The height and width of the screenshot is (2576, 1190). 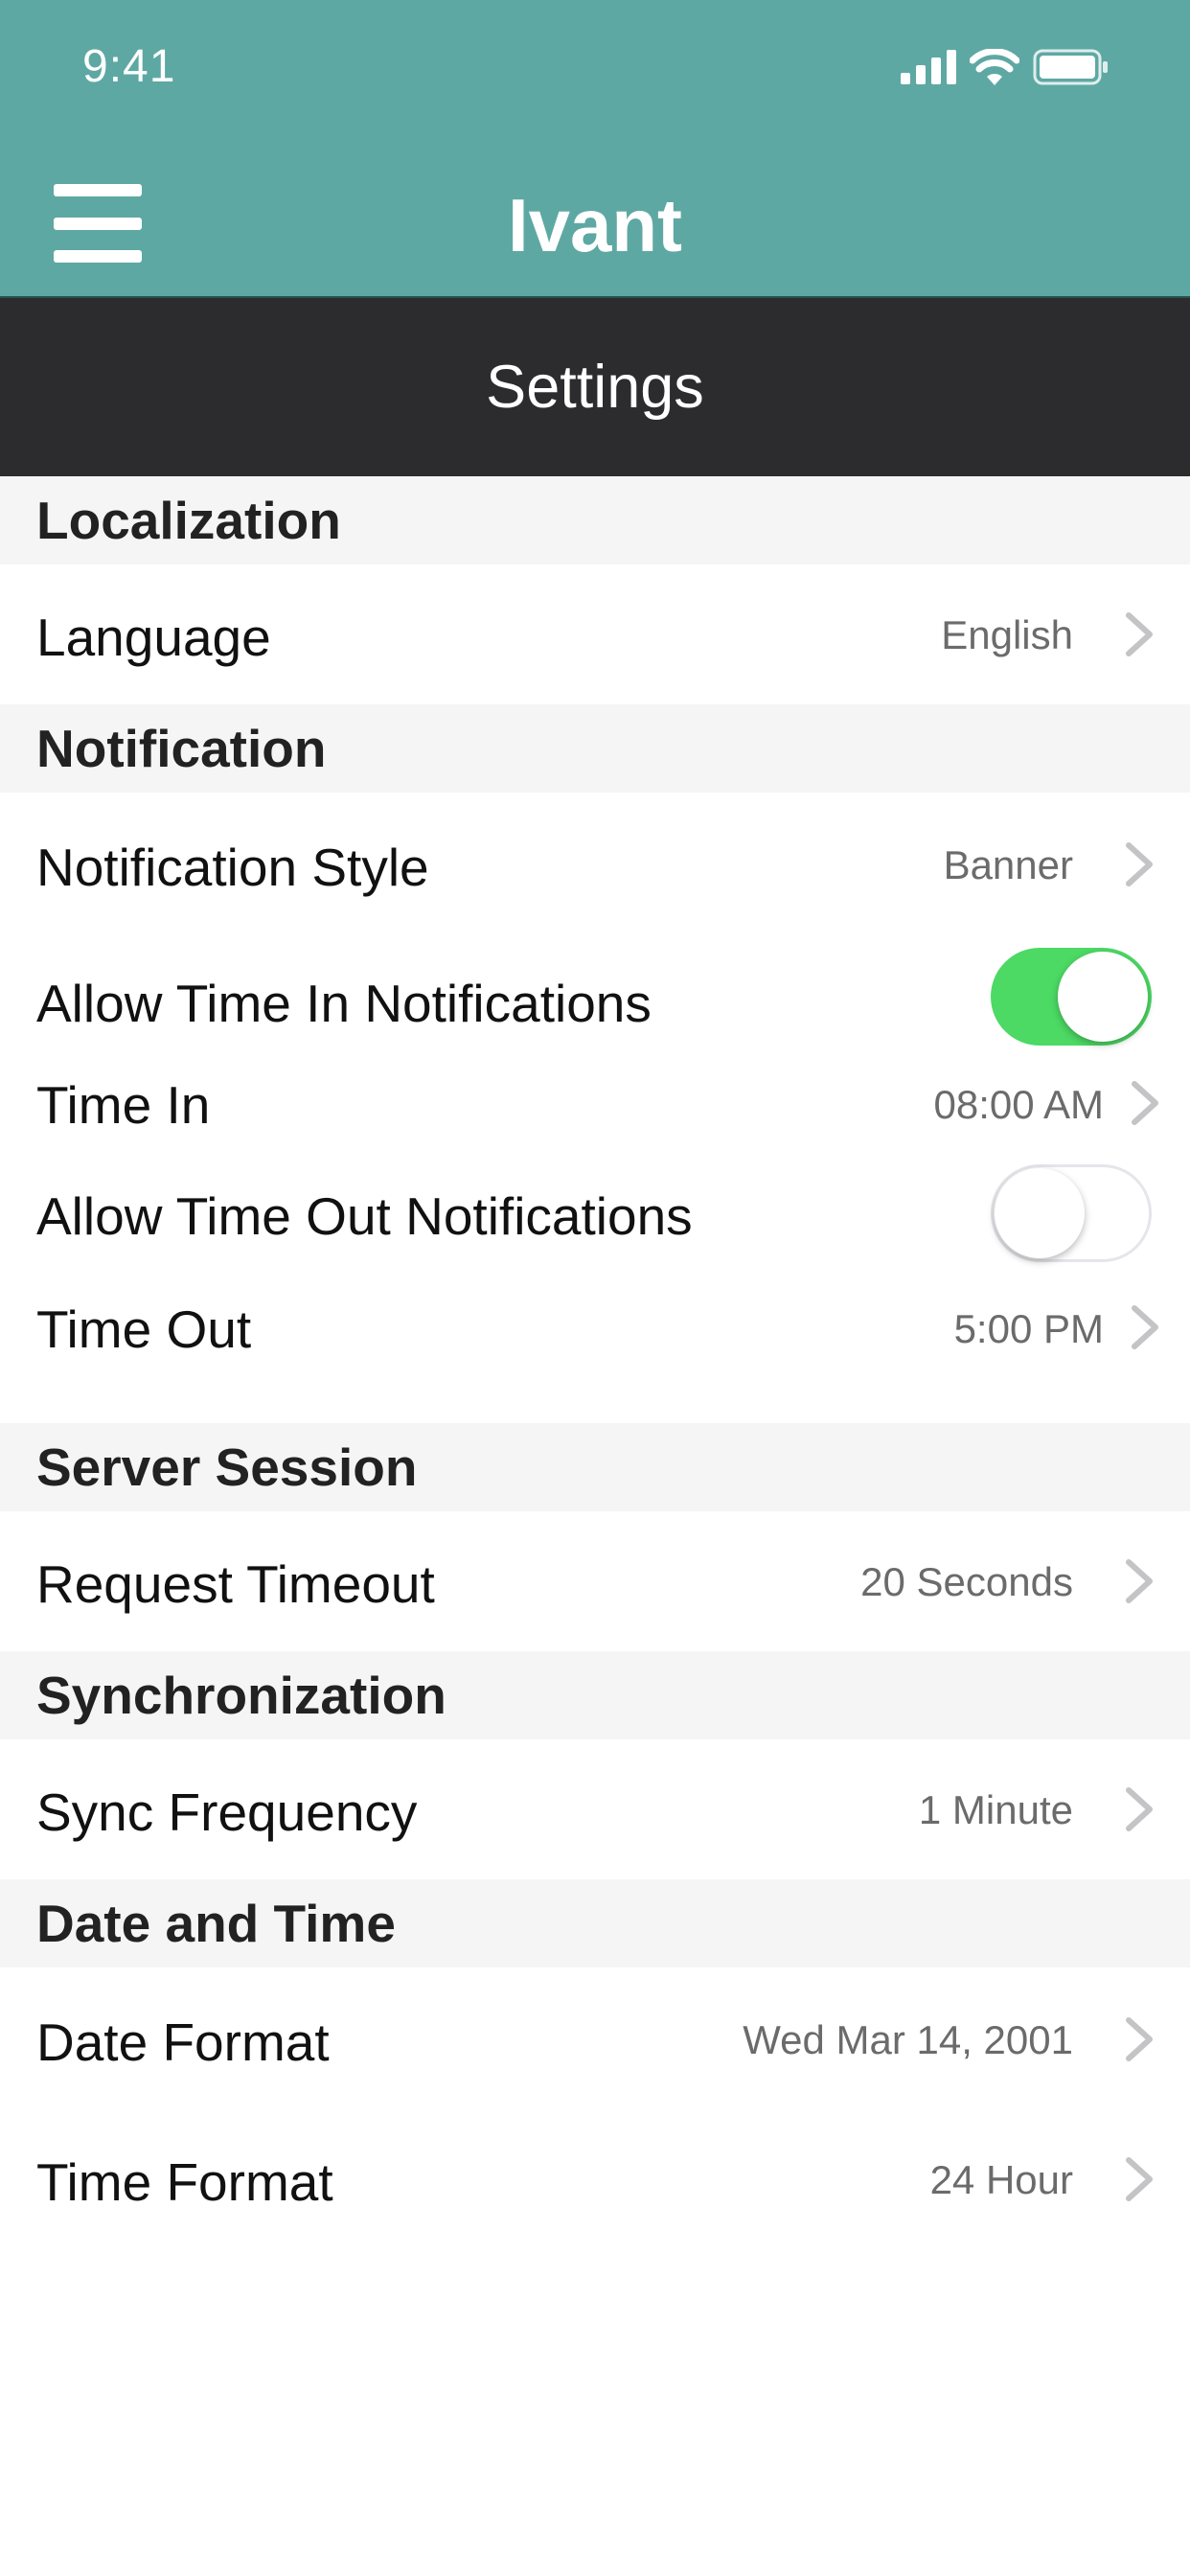 I want to click on allow-time-in-toggle, so click(x=1071, y=997).